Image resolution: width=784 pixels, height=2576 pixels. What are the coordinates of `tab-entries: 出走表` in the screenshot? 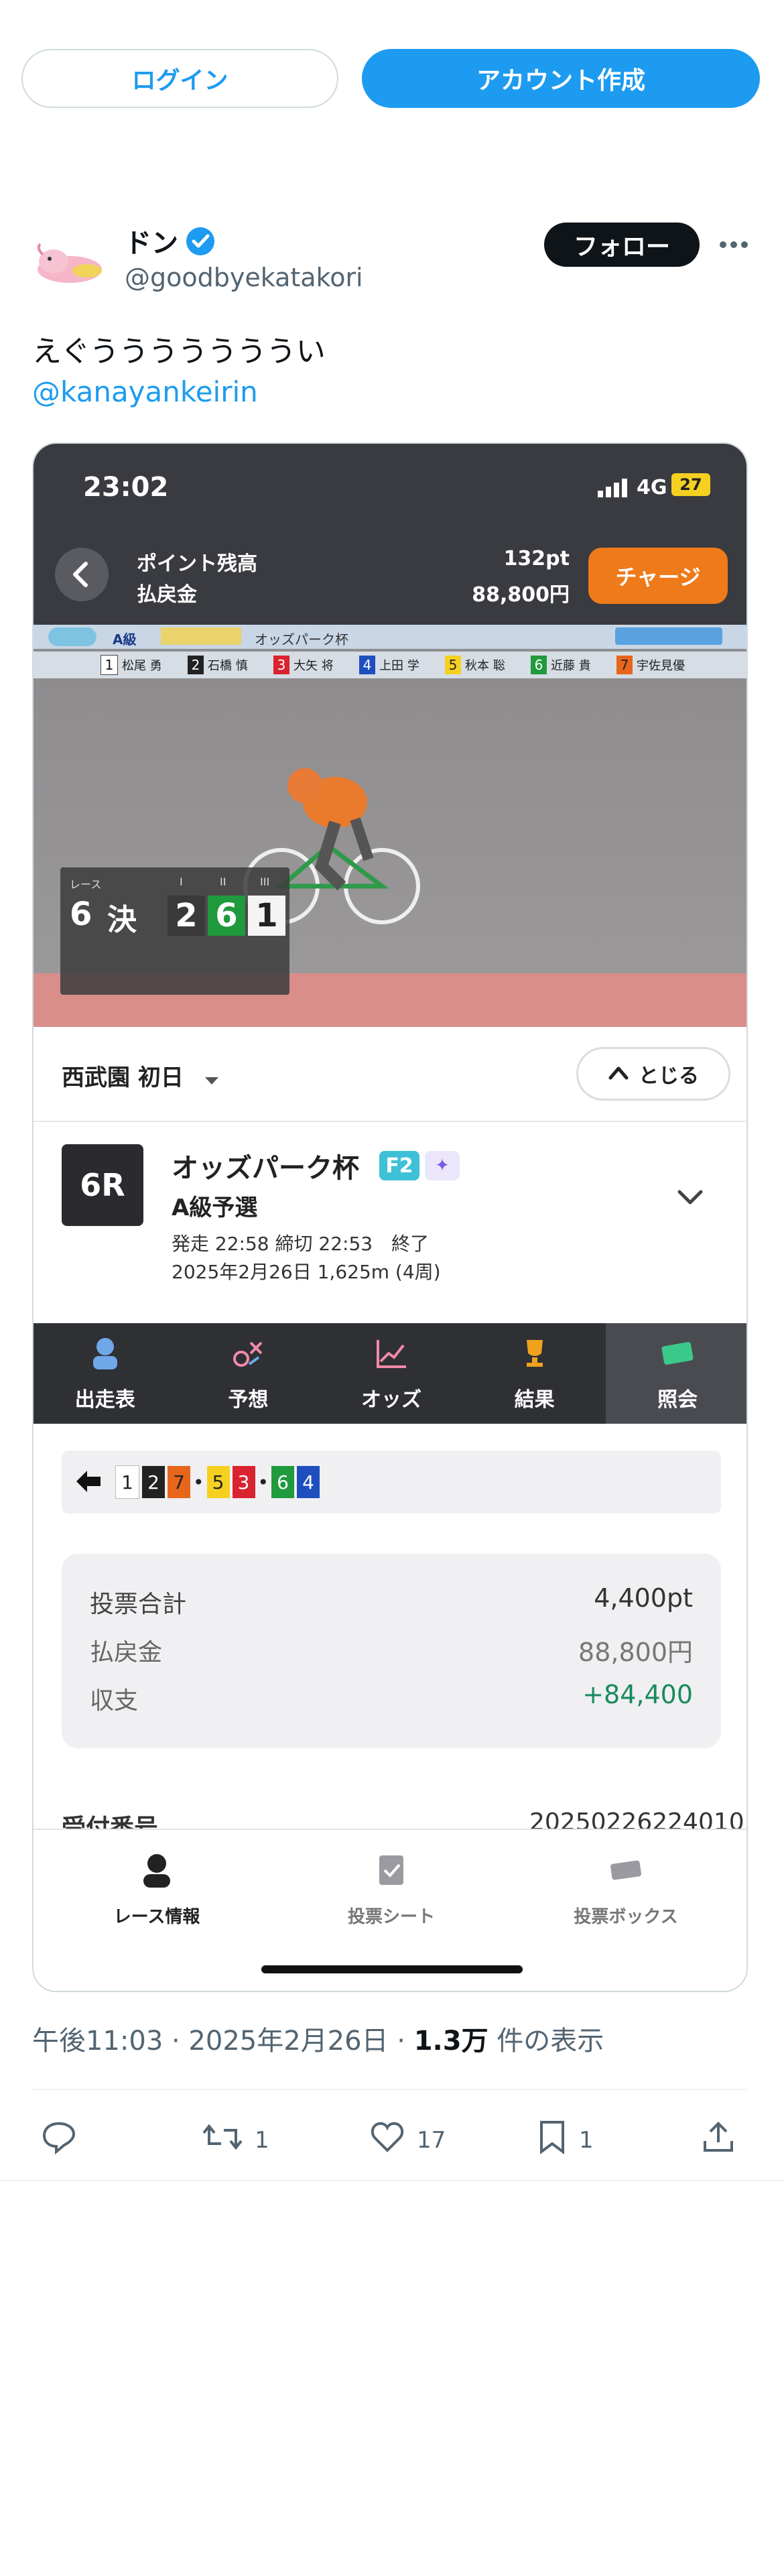 It's located at (105, 1374).